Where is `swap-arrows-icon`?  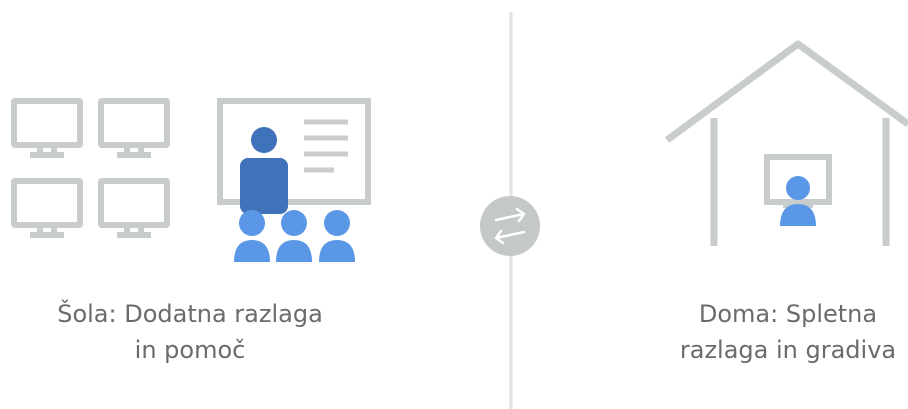
swap-arrows-icon is located at coordinates (510, 226).